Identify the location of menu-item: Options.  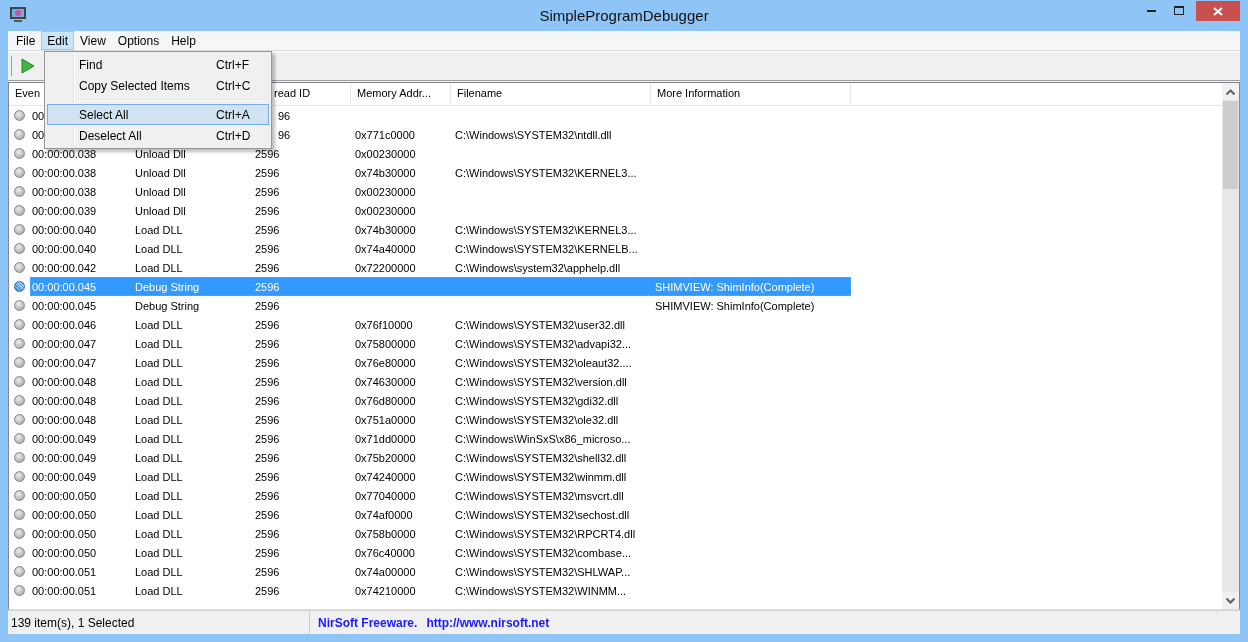
(138, 40).